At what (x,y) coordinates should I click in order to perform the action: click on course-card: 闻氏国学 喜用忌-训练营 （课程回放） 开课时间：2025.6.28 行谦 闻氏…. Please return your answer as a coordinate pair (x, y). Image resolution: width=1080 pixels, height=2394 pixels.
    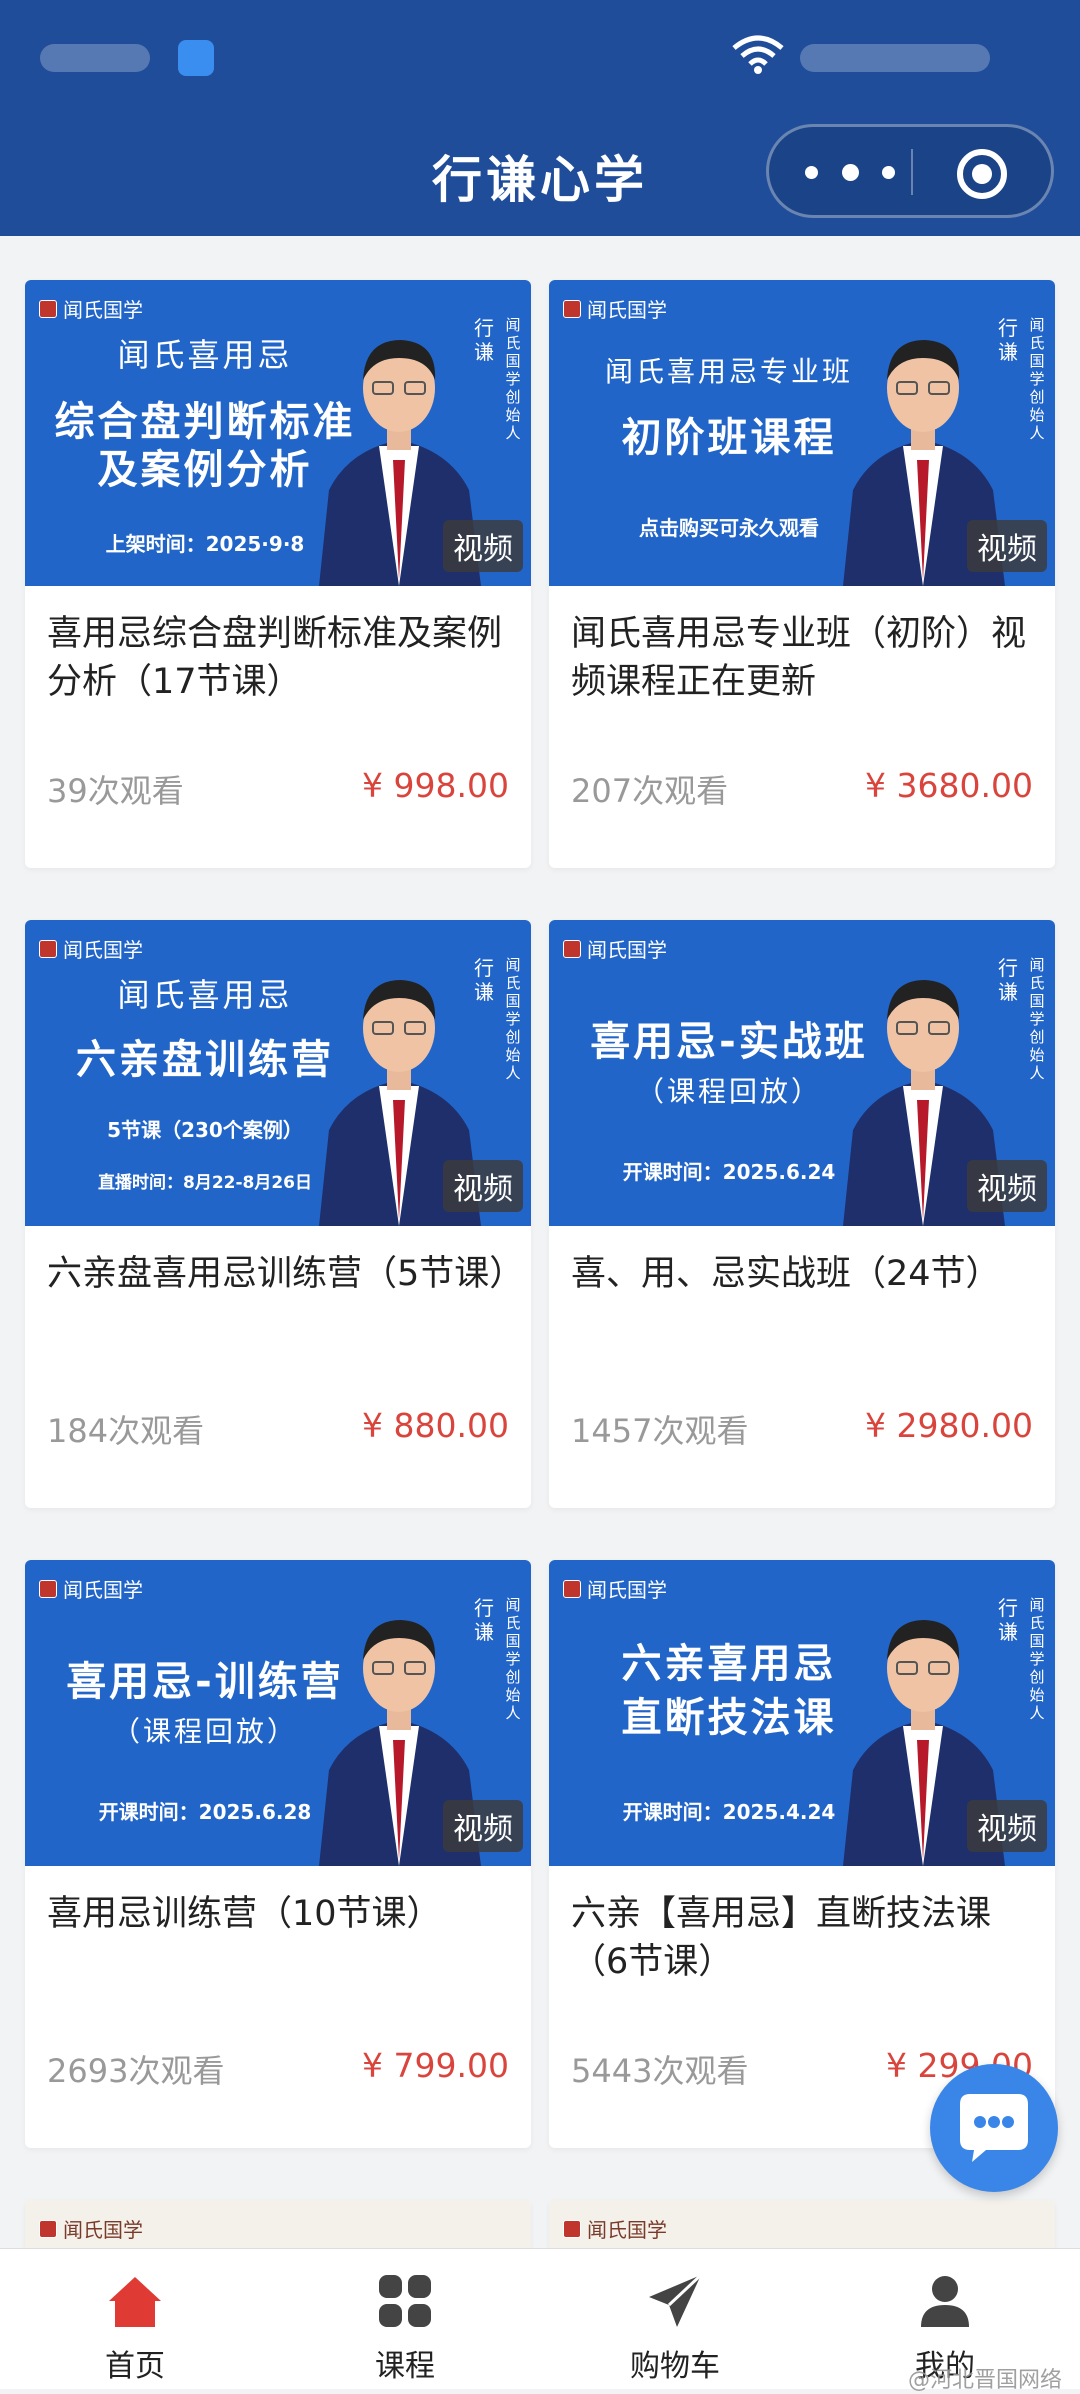
    Looking at the image, I should click on (278, 1854).